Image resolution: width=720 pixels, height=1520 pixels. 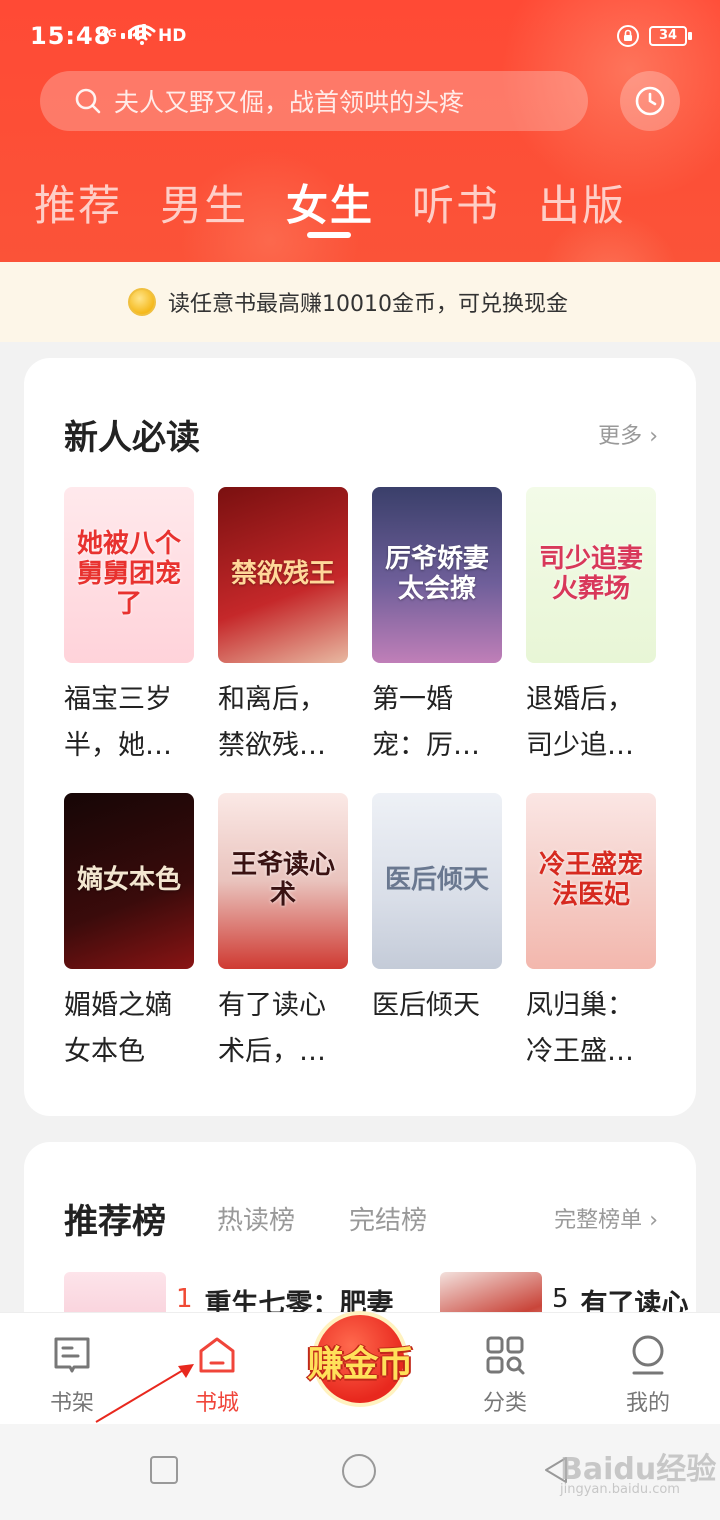 I want to click on tab-female: 女生, so click(x=330, y=202).